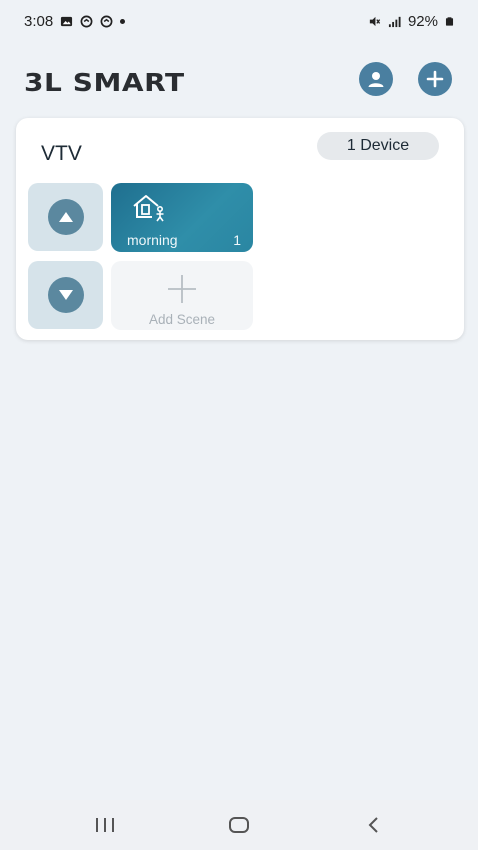  I want to click on scene-tile-morning: morning 1, so click(182, 217).